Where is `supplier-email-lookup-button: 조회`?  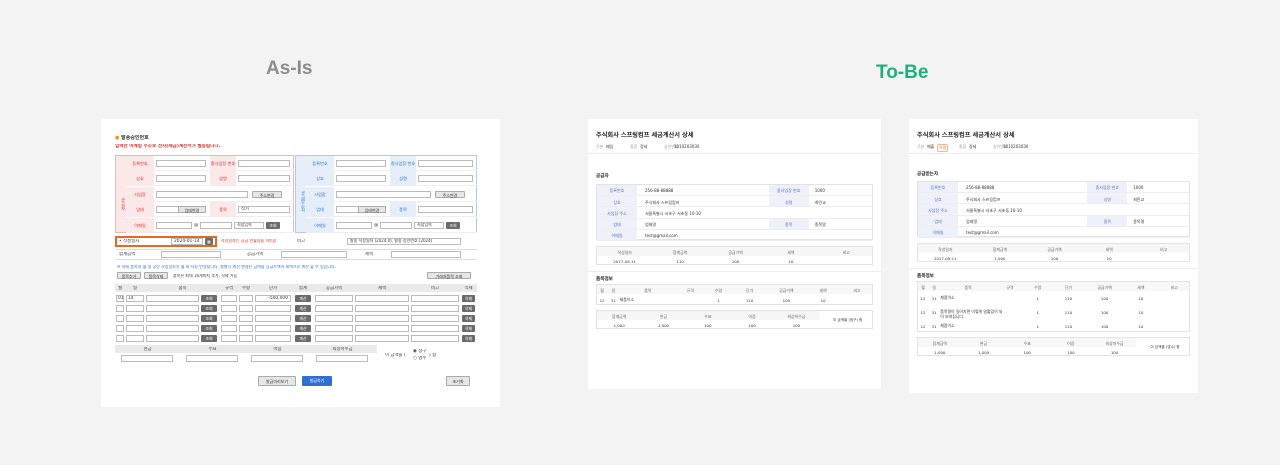
supplier-email-lookup-button: 조회 is located at coordinates (273, 225).